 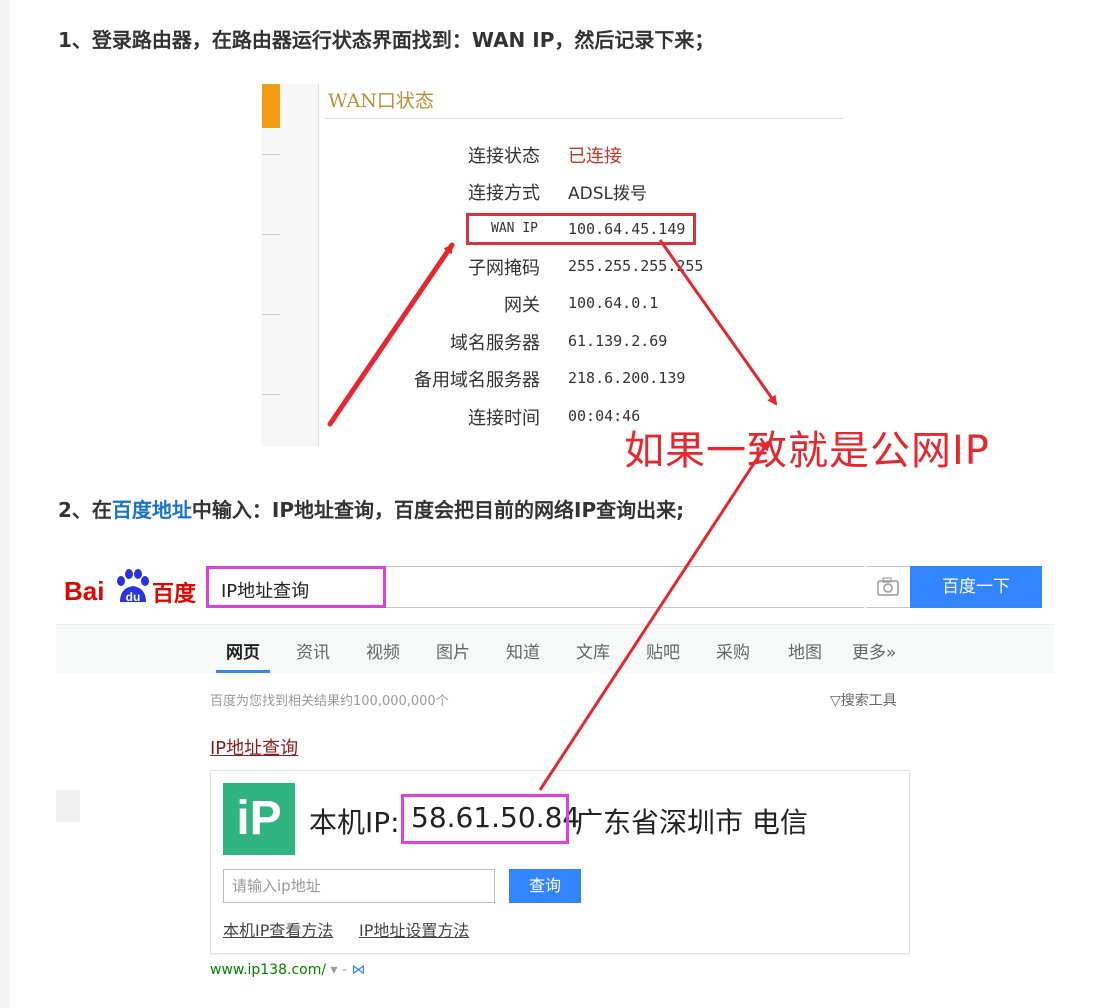 I want to click on arrow-from-ip-result, so click(x=654, y=615).